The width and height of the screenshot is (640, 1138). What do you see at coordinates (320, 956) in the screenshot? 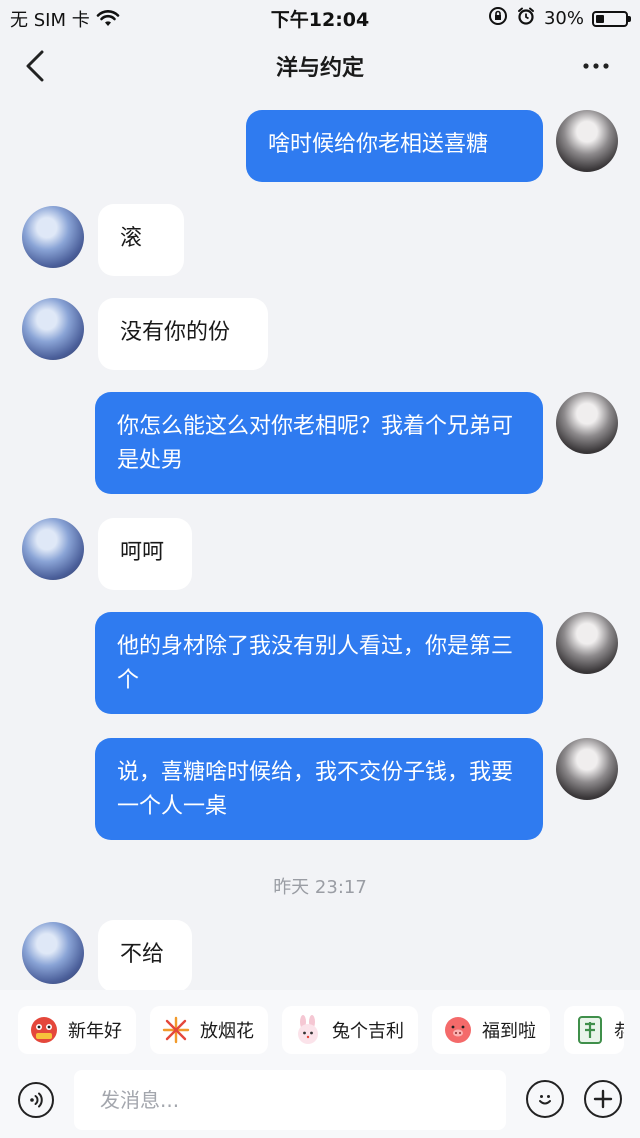
I see `message-row: 不给` at bounding box center [320, 956].